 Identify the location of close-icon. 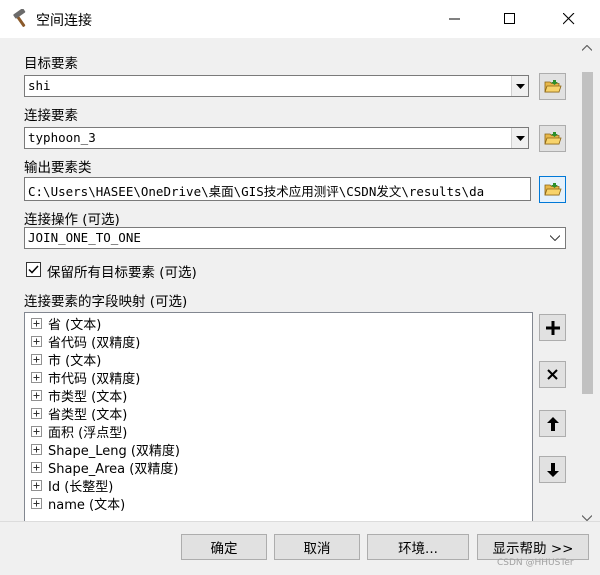
(569, 19).